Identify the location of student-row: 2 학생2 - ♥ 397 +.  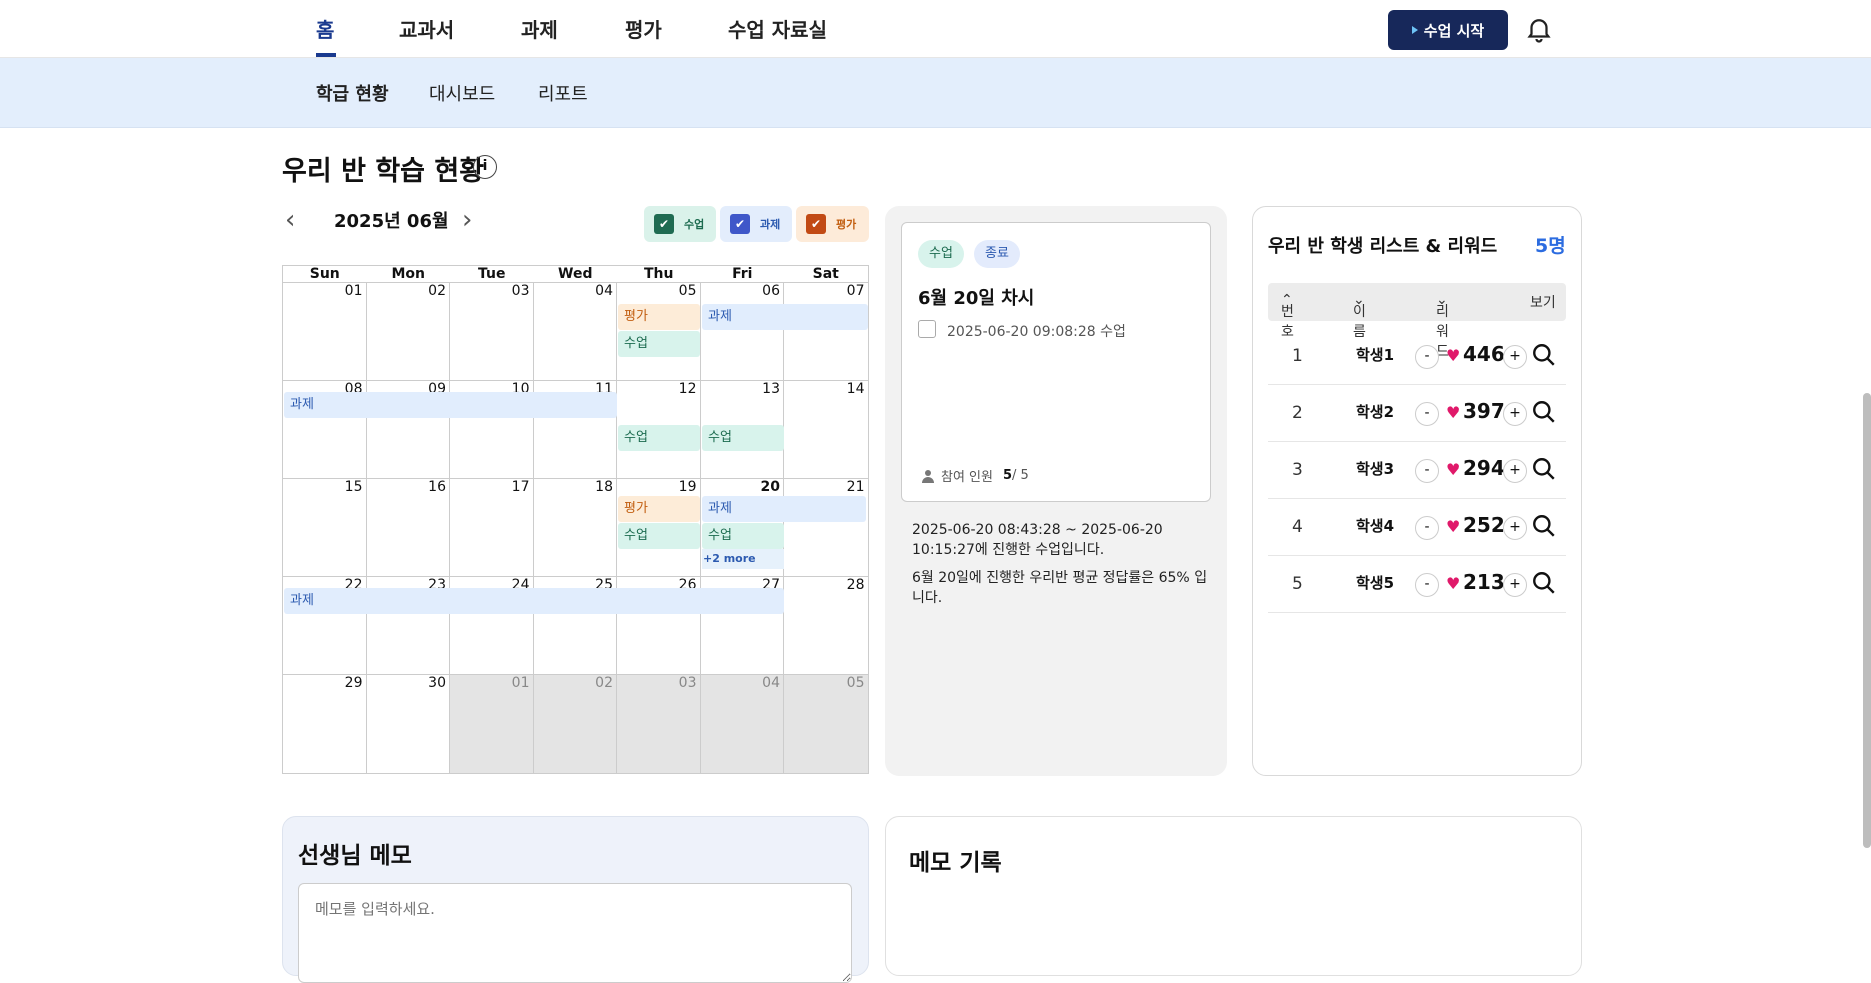
(1417, 413).